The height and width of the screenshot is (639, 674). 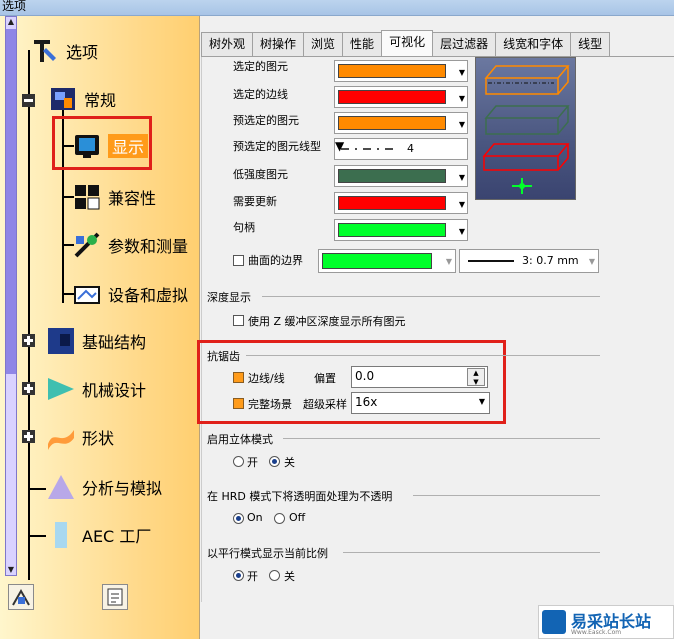 What do you see at coordinates (238, 518) in the screenshot?
I see `hrd-on-radio` at bounding box center [238, 518].